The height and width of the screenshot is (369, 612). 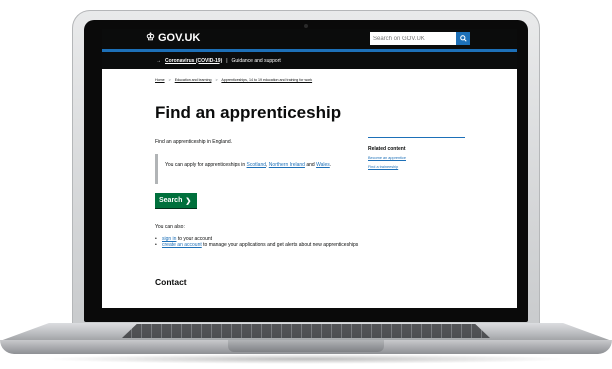 I want to click on laptop-shadow, so click(x=306, y=359).